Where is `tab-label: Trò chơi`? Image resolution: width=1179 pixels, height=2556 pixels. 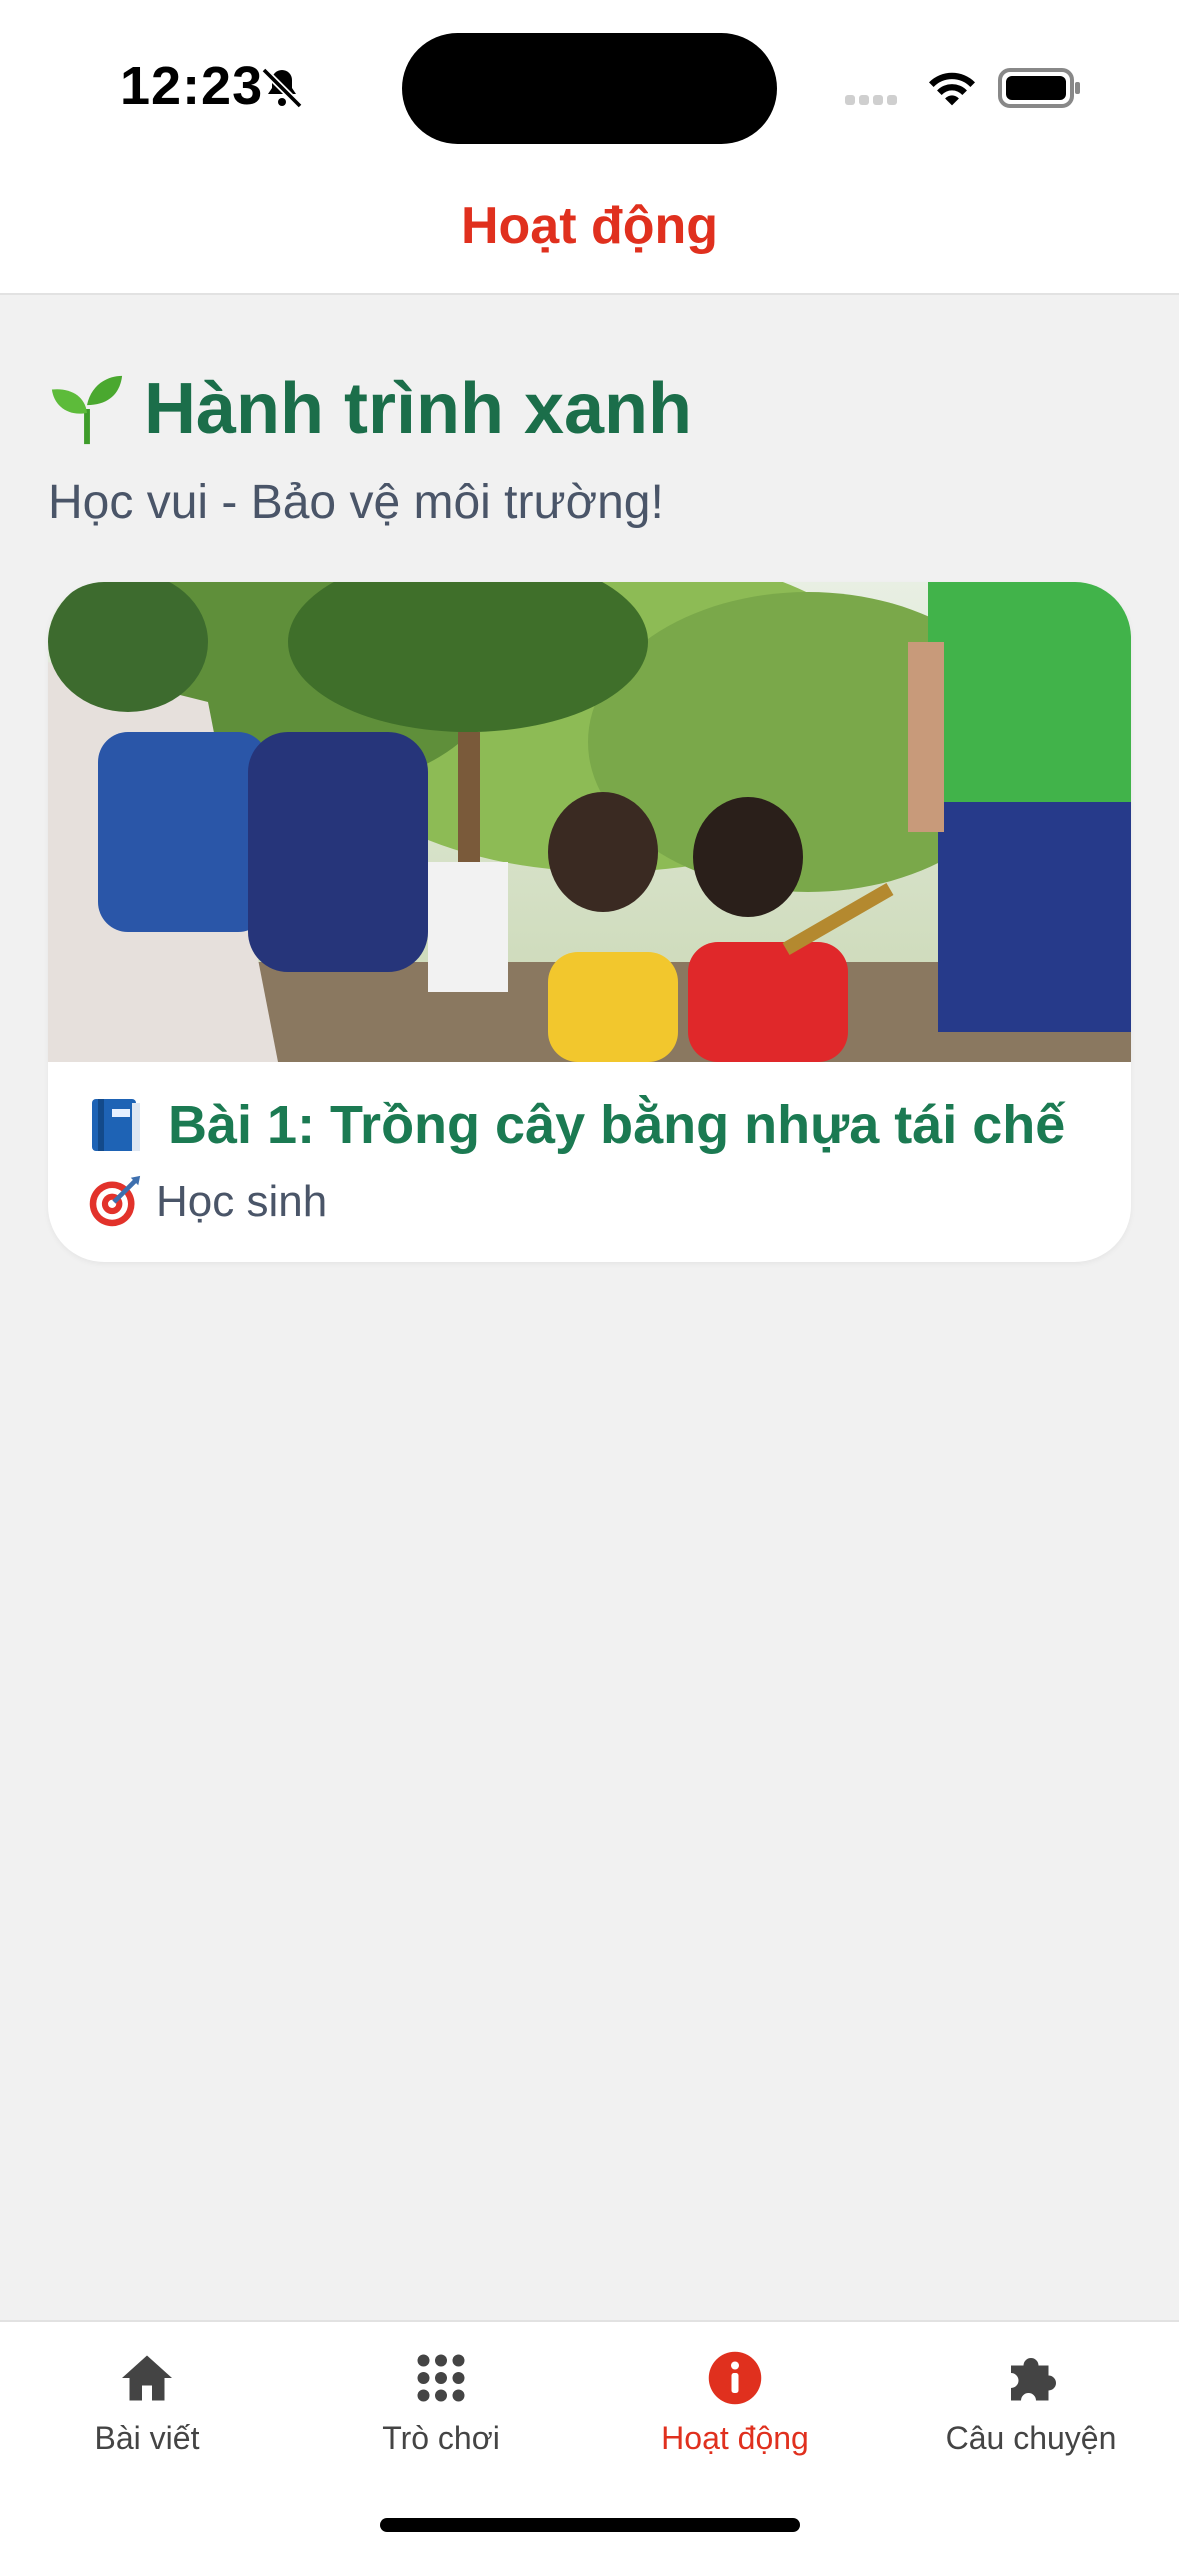
tab-label: Trò chơi is located at coordinates (441, 2438).